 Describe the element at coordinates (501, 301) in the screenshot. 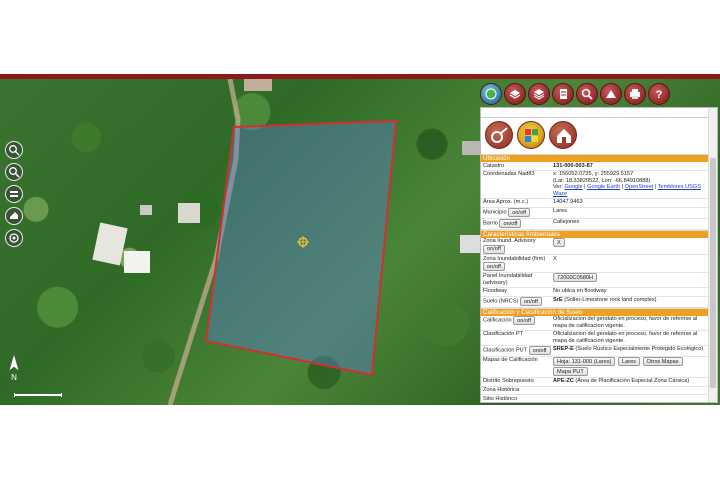

I see `suelo-label: Suelo (NRCS)` at that location.